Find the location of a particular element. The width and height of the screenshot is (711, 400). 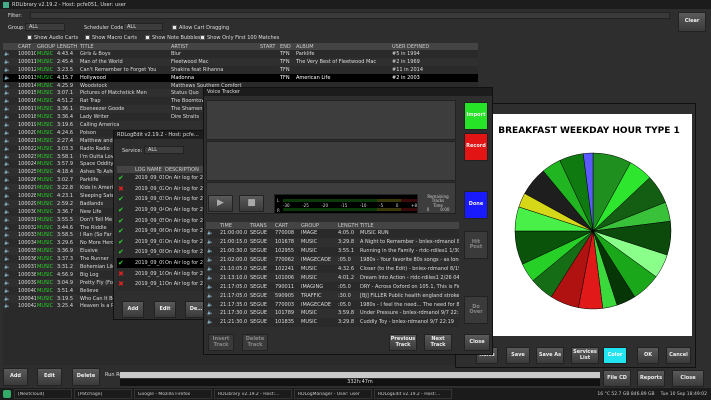

col-length: LENGTH is located at coordinates (67, 47).